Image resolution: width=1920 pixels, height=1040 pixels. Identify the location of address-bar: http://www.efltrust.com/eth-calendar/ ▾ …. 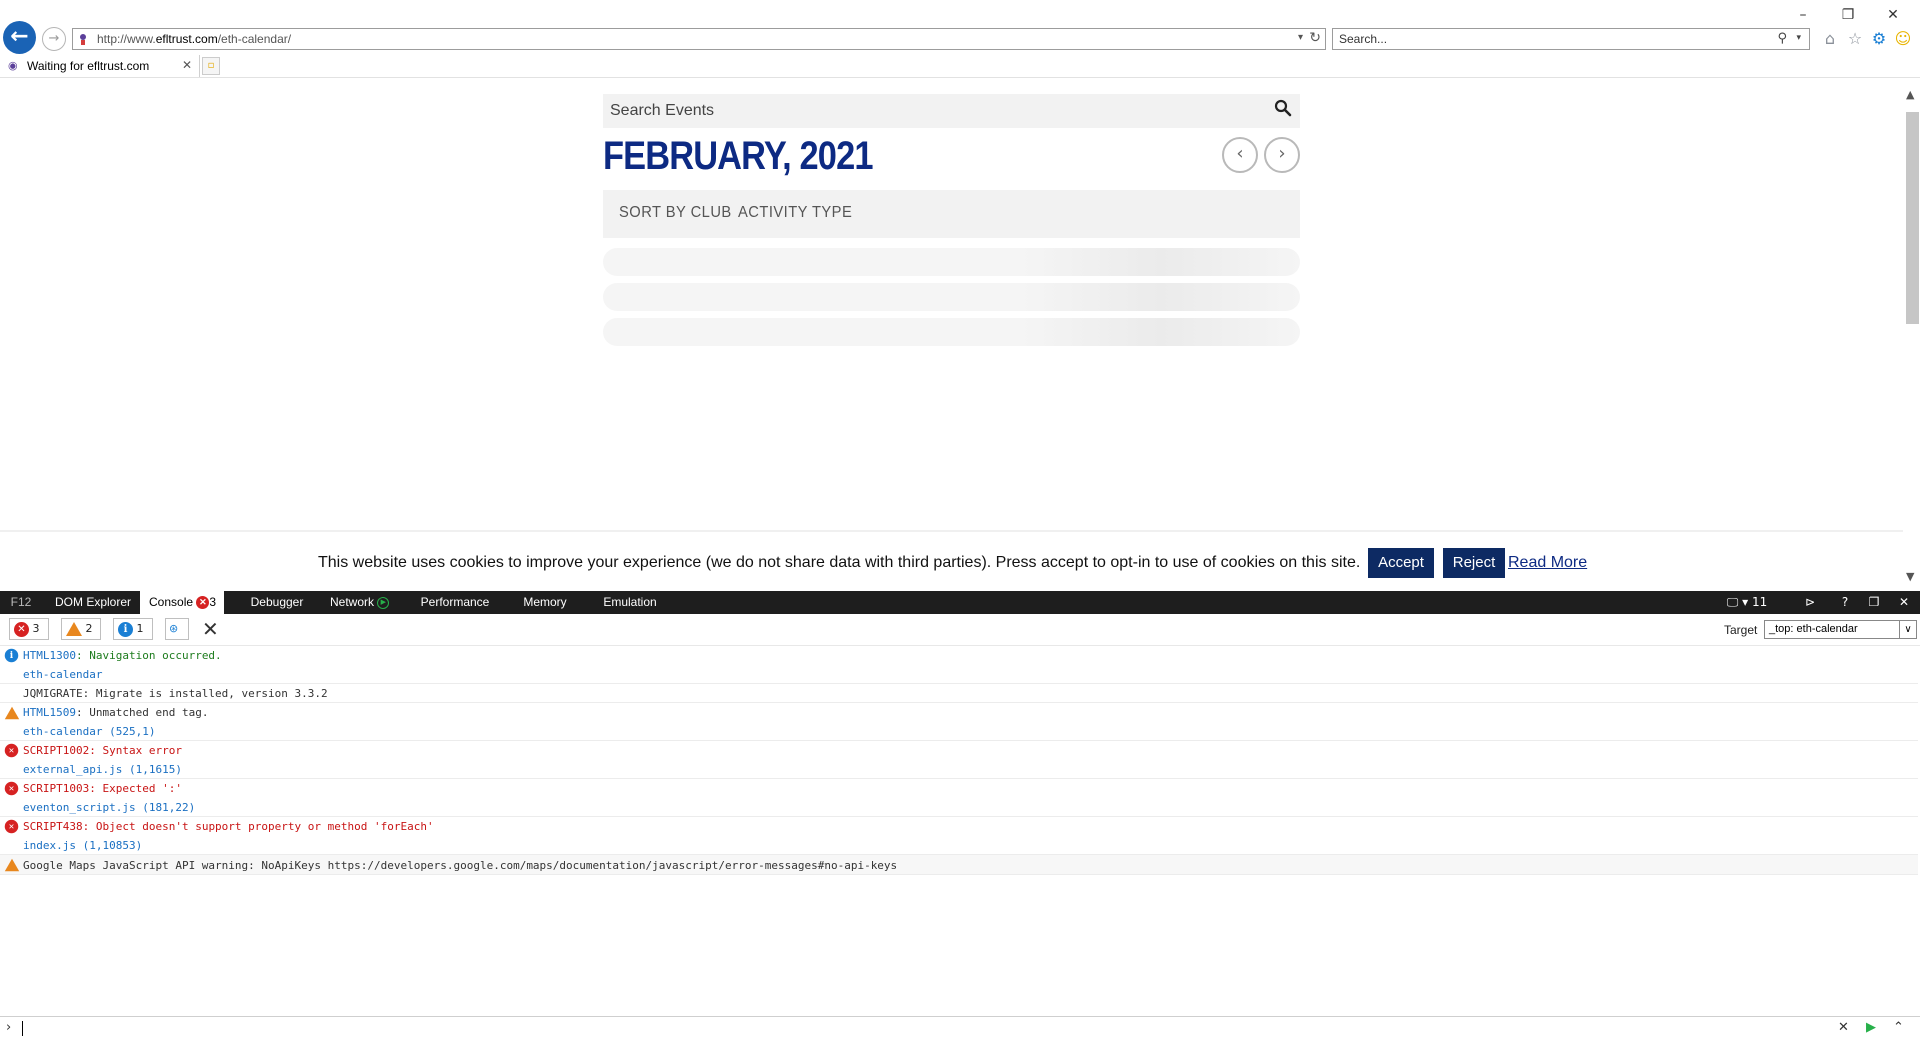
(699, 39).